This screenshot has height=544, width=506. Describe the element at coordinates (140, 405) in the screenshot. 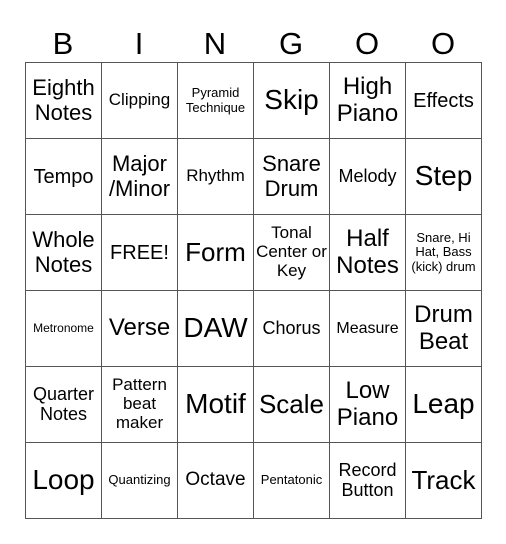

I see `bingo-cell: Pattern beat maker` at that location.